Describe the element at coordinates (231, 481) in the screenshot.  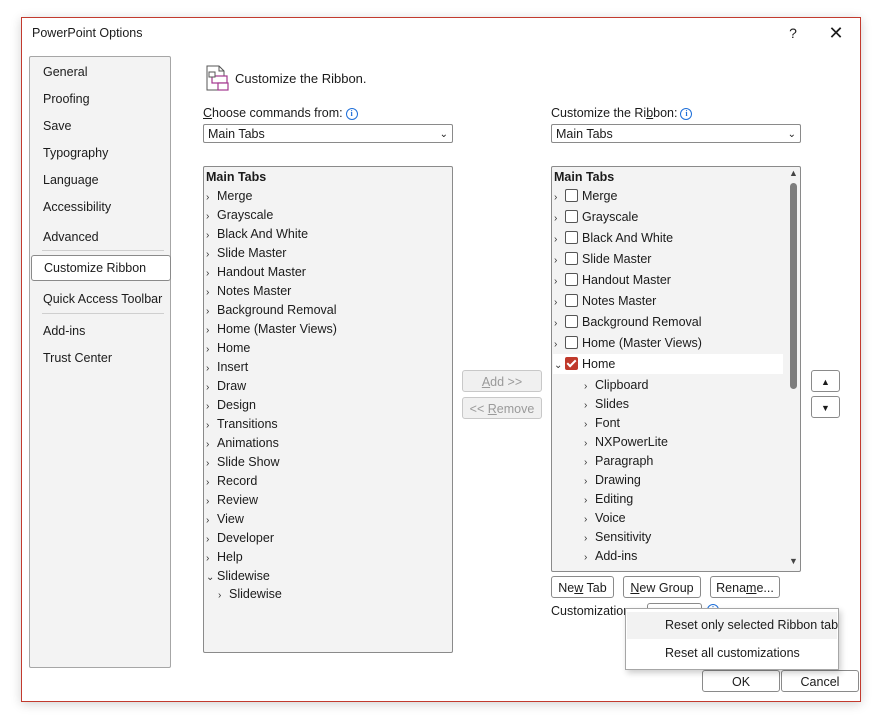
I see `list-item: › Record` at that location.